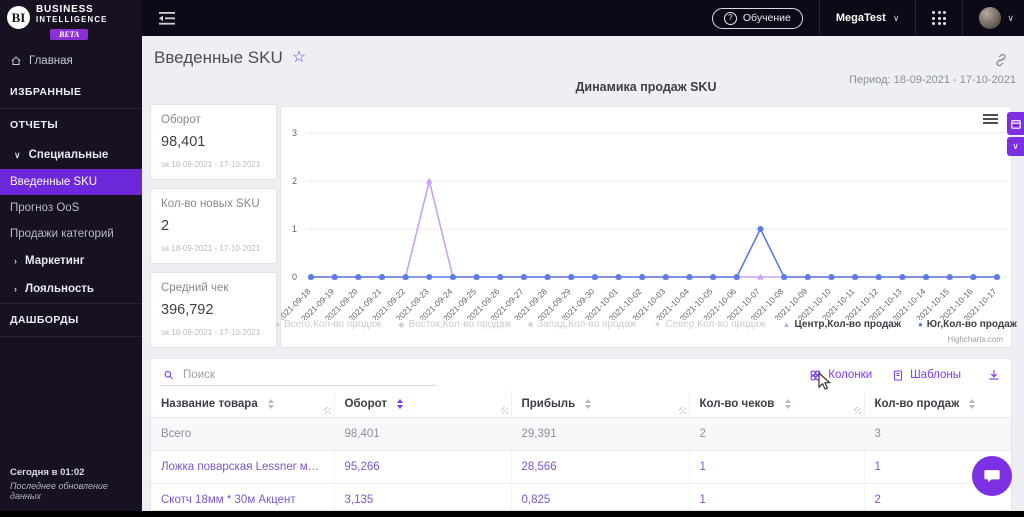 The image size is (1024, 517). I want to click on avatar, so click(990, 18).